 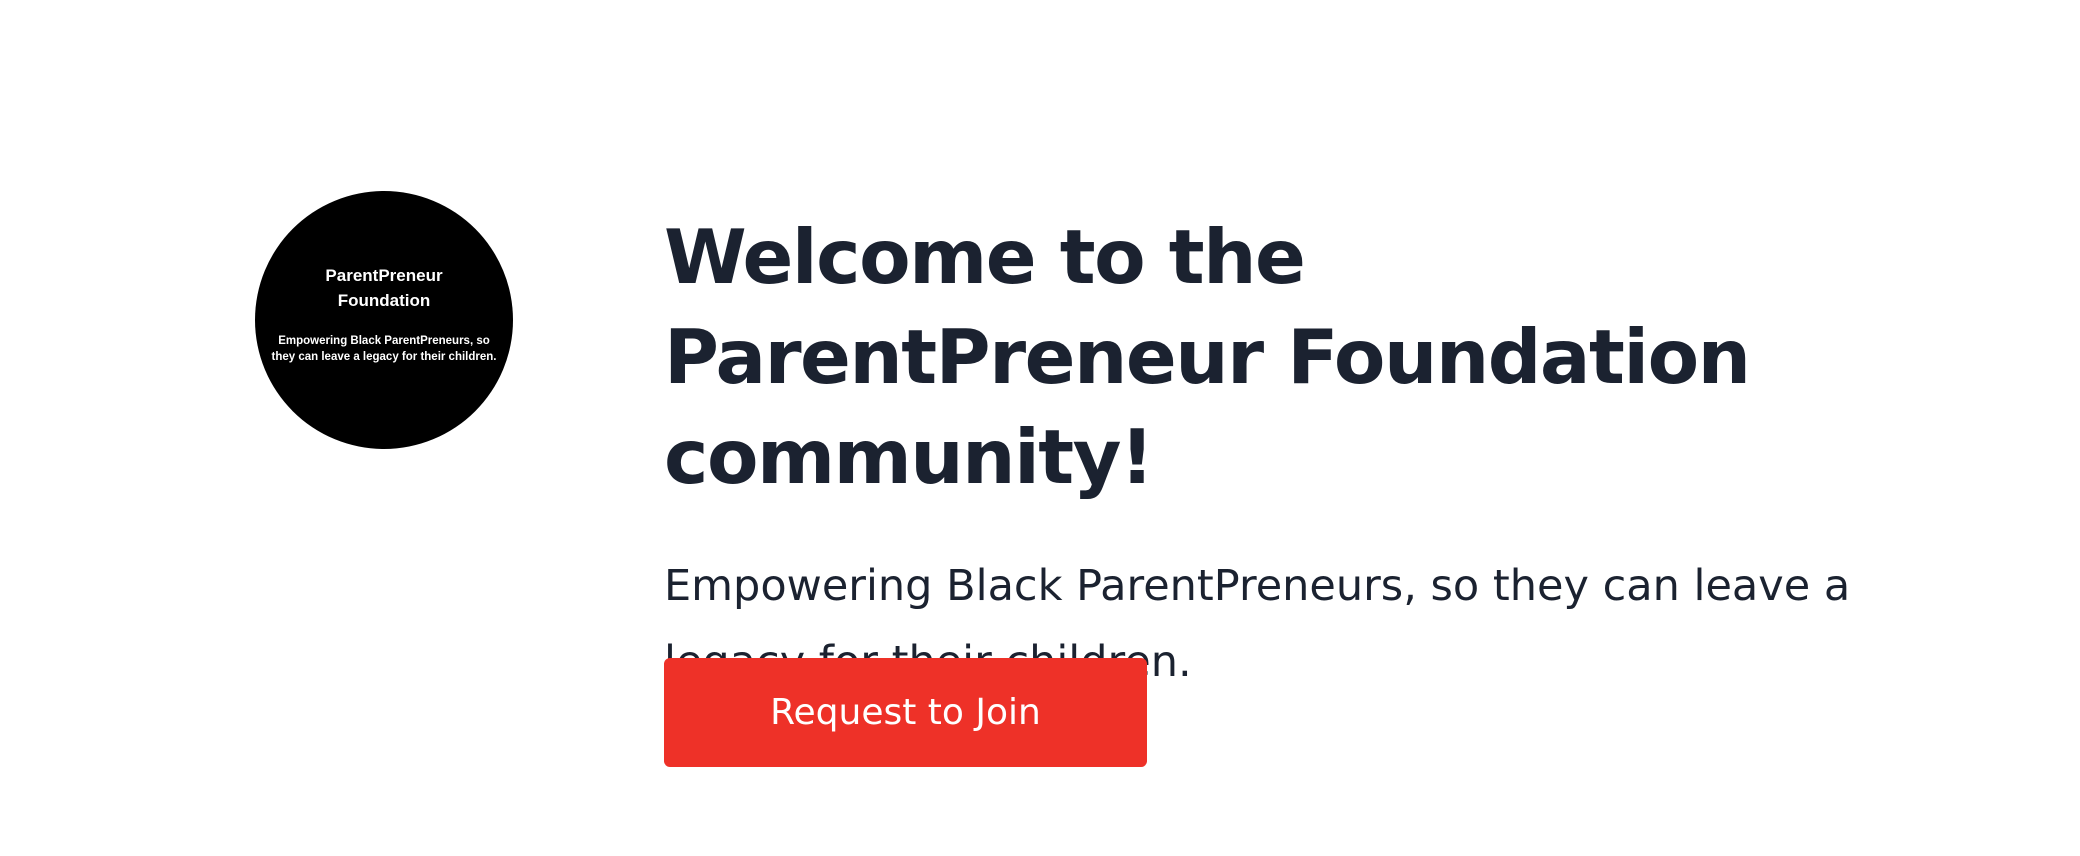 What do you see at coordinates (384, 300) in the screenshot?
I see `logo-name-line2: Foundation` at bounding box center [384, 300].